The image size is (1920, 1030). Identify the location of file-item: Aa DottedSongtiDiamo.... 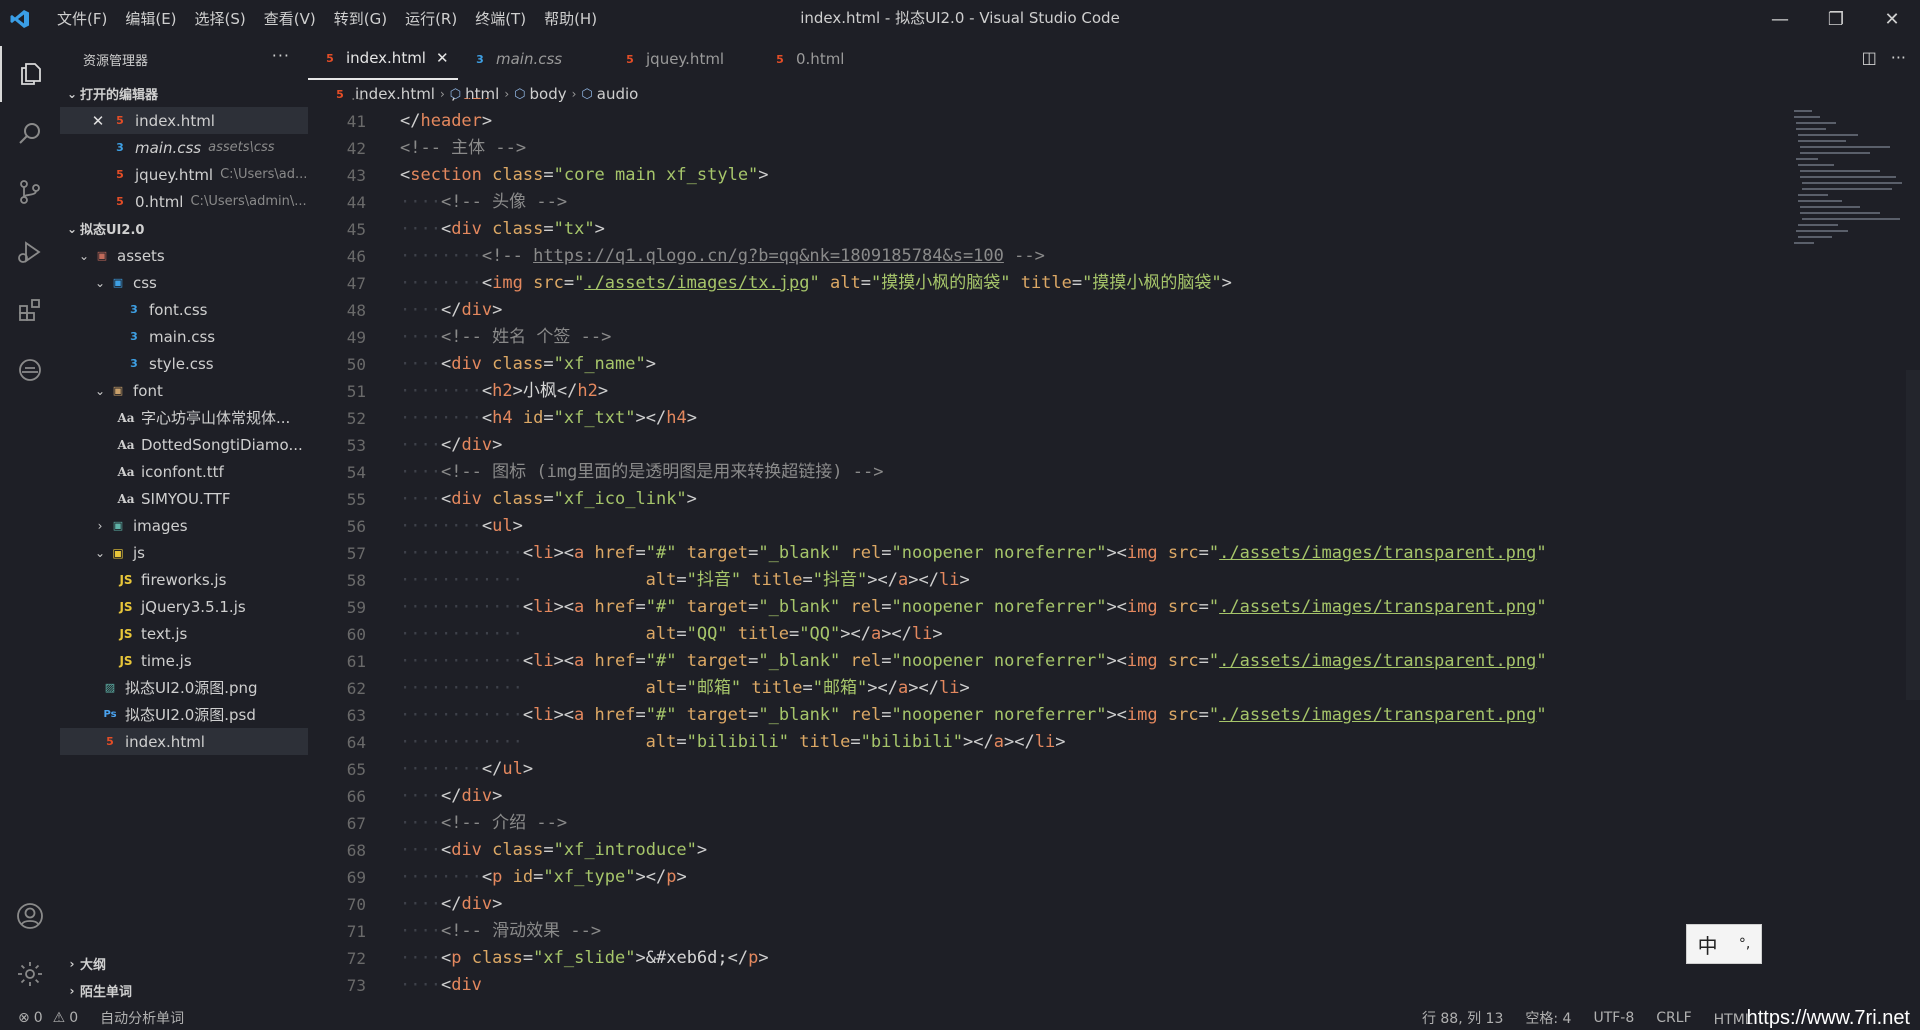
(184, 444).